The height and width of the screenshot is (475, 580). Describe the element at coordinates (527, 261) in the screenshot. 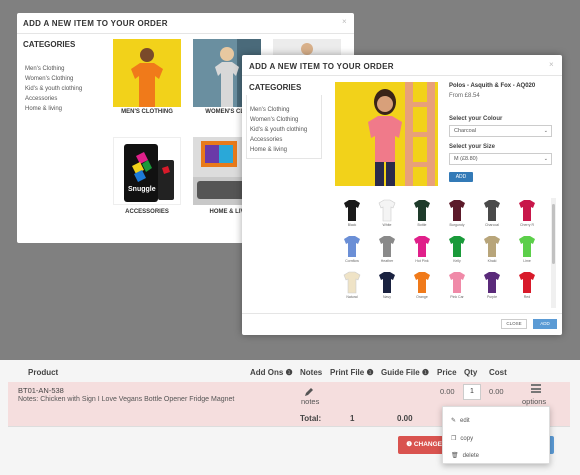

I see `swatch-label: Lime` at that location.